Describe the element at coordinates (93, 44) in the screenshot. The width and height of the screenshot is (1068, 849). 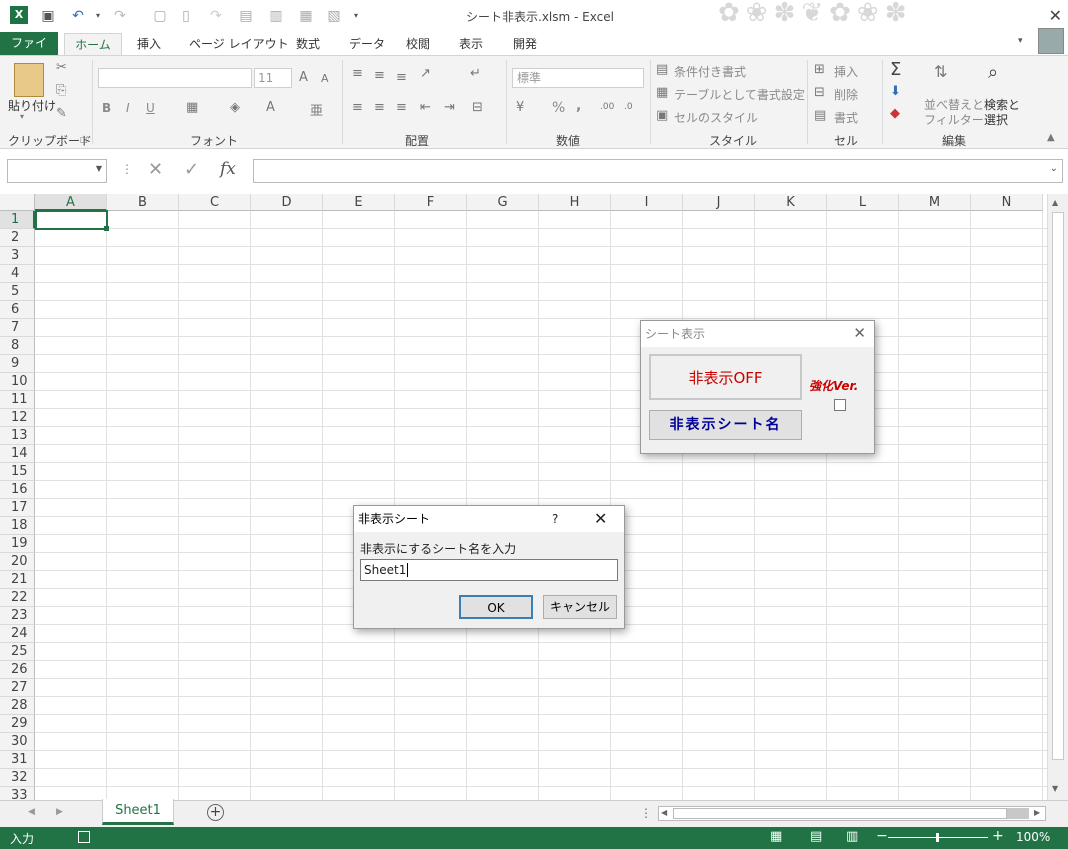
I see `tab-home: ホーム` at that location.